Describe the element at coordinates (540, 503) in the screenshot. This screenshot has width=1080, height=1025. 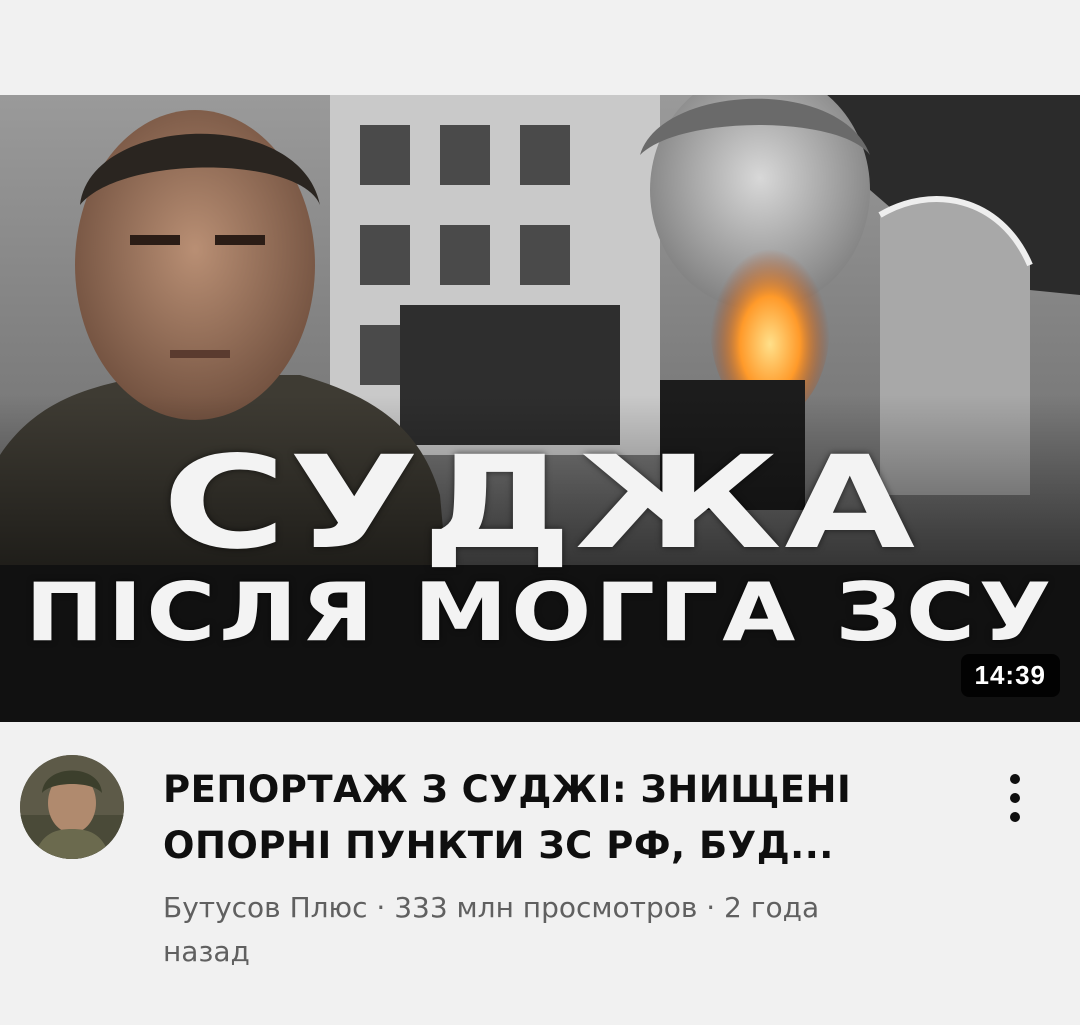
I see `thumbnail-headline-main: СУДЖА` at that location.